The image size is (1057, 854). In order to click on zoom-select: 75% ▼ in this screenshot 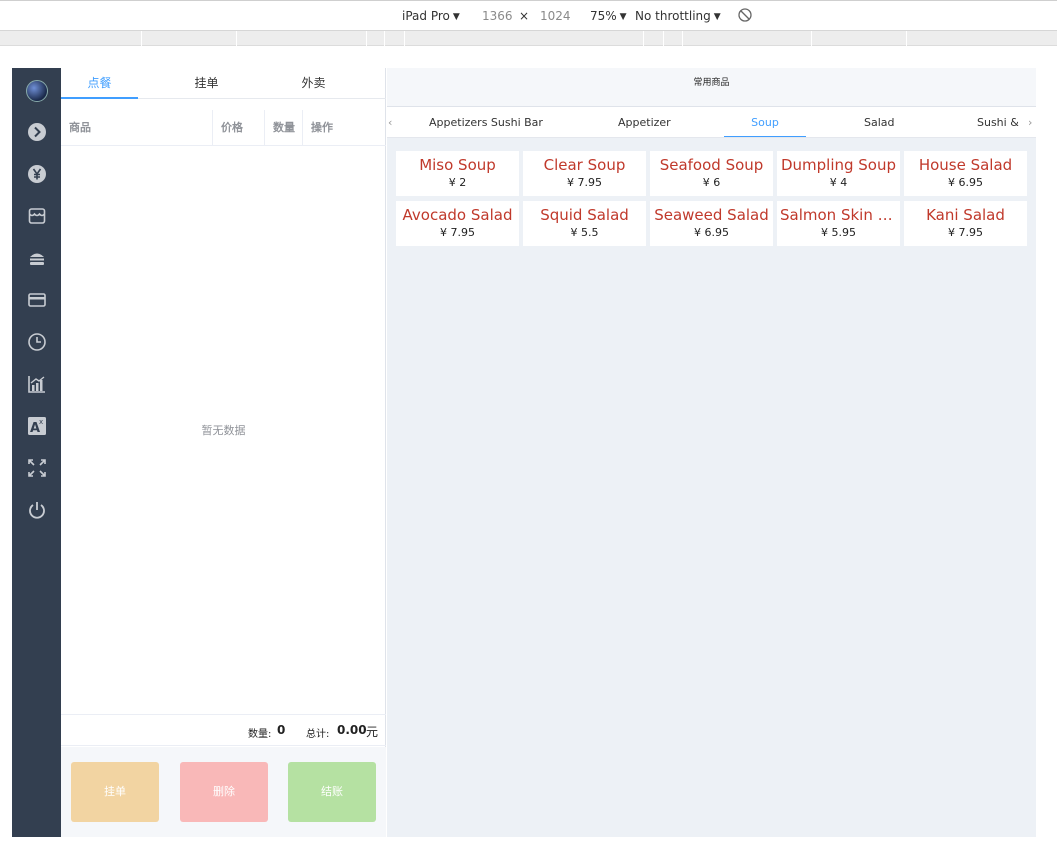, I will do `click(608, 16)`.